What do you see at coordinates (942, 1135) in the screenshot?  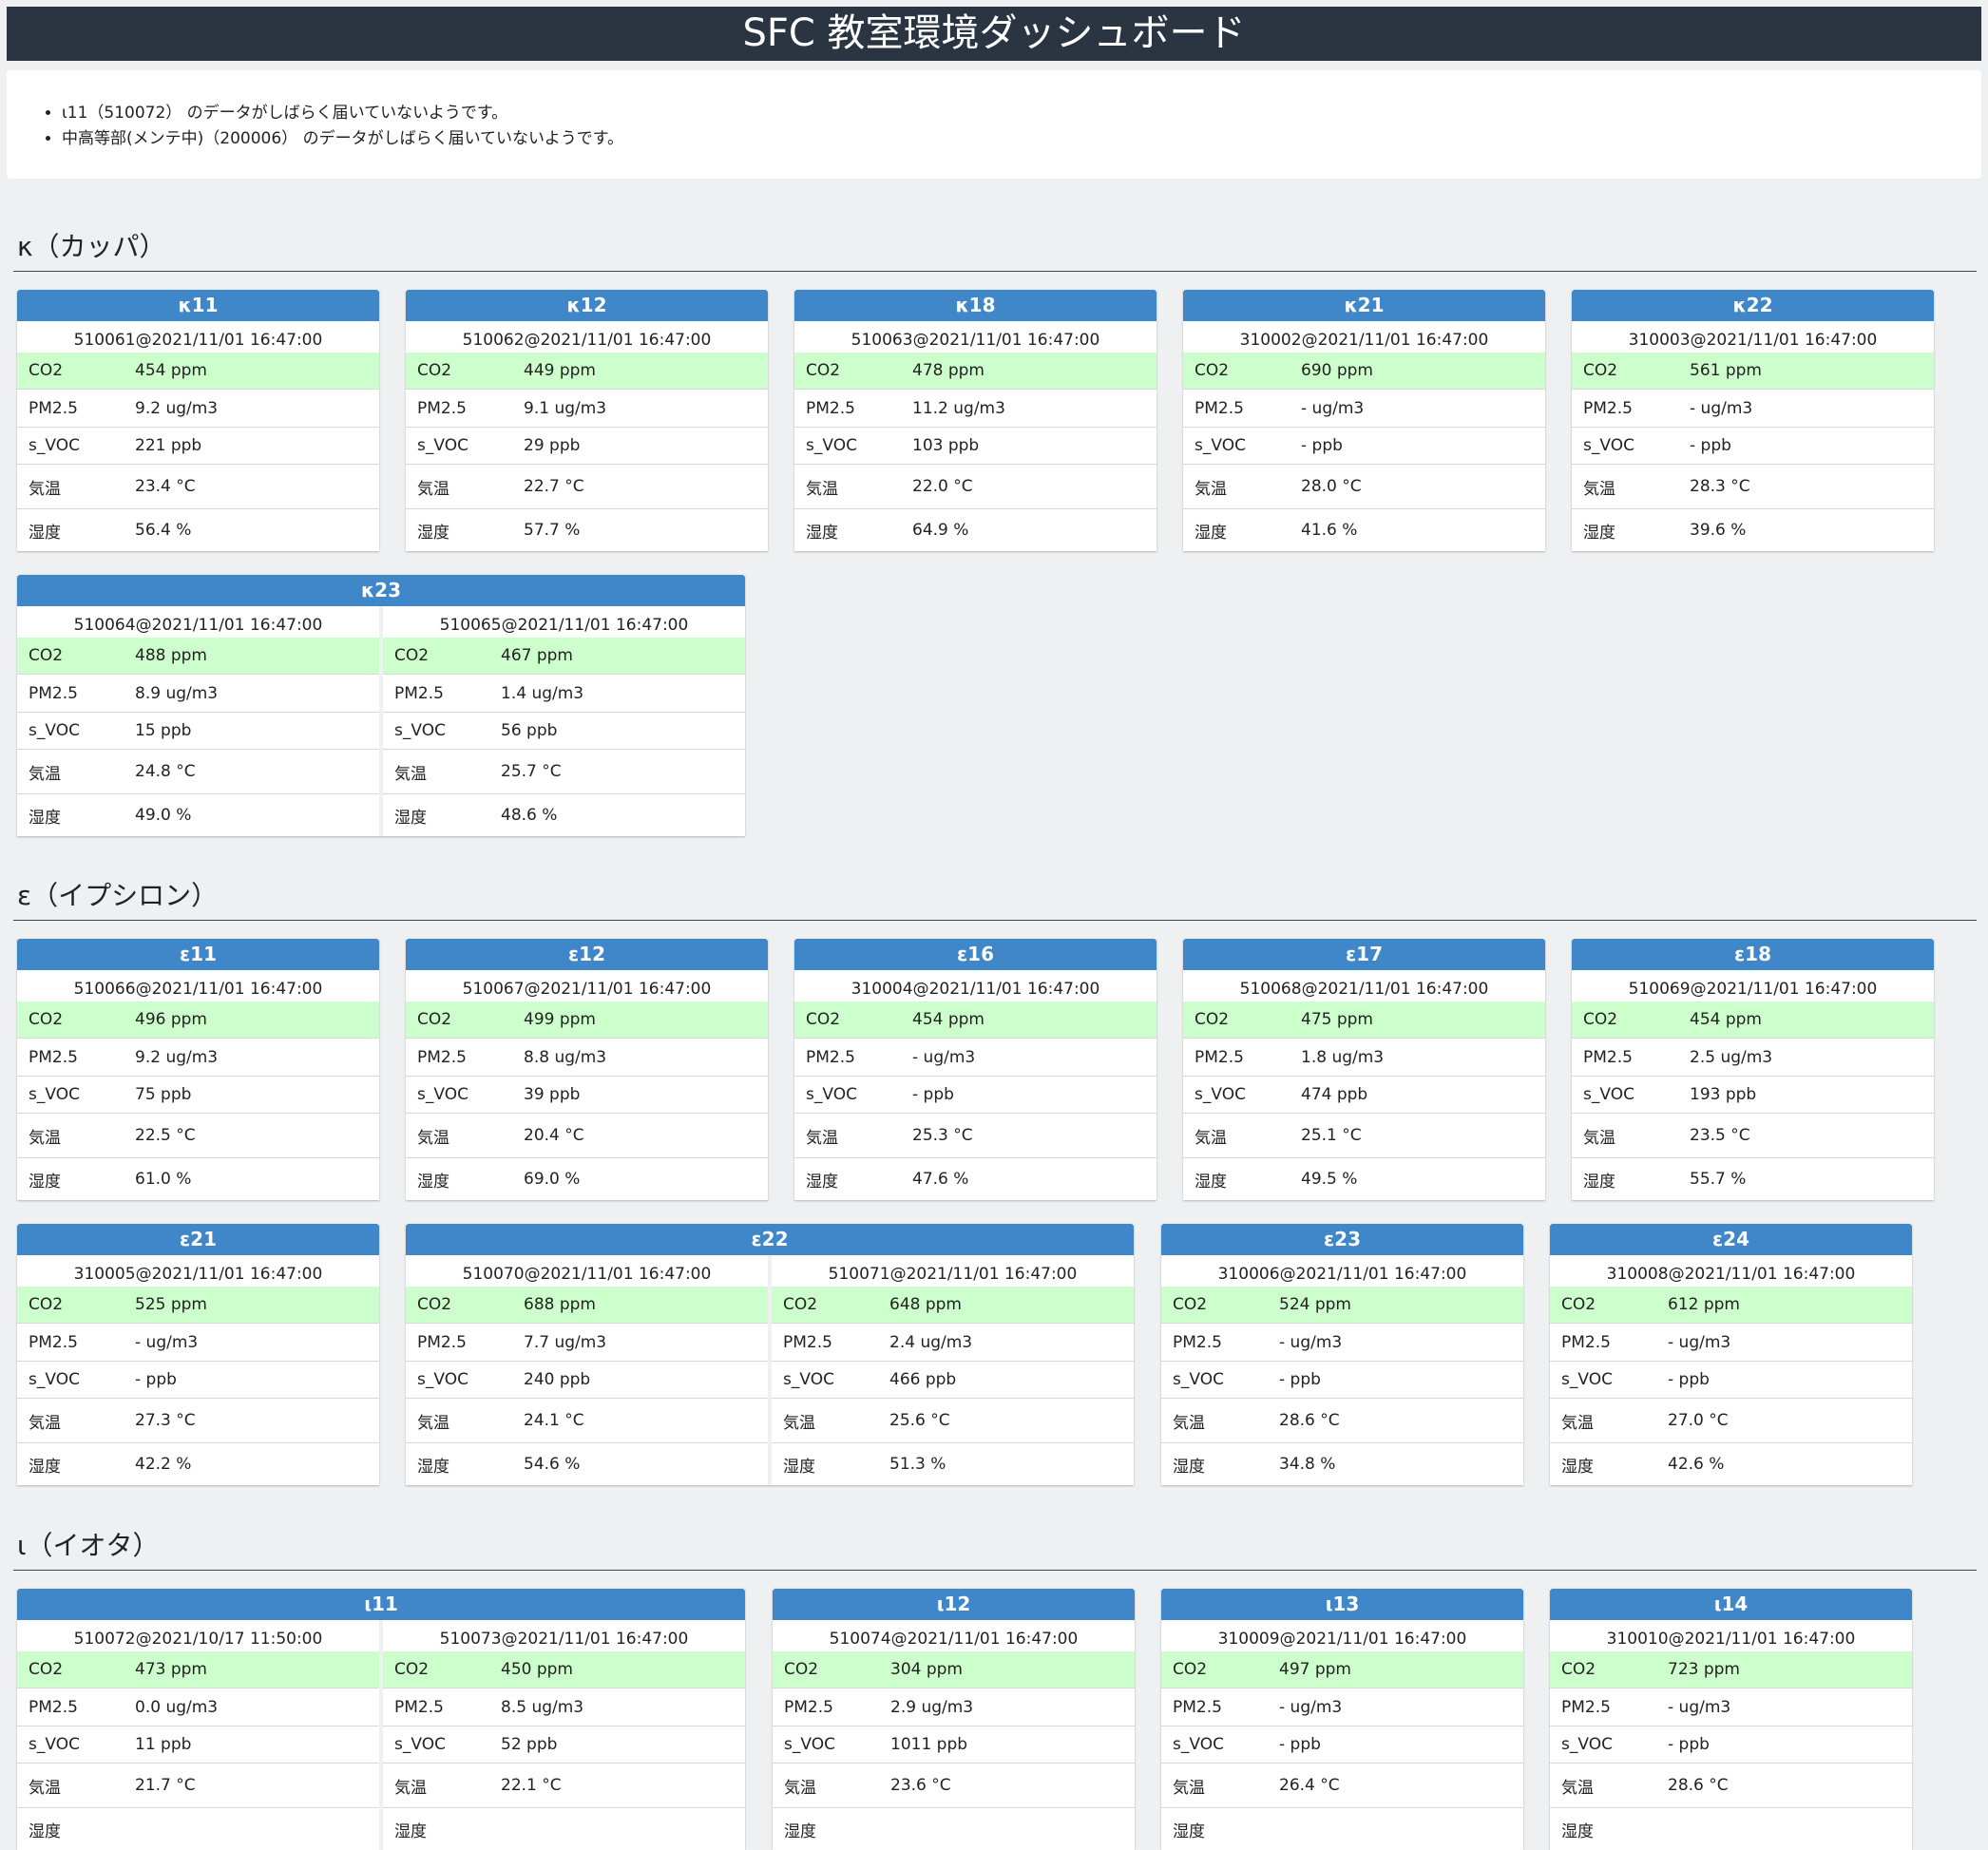 I see `metric-value: 25.3 °C` at bounding box center [942, 1135].